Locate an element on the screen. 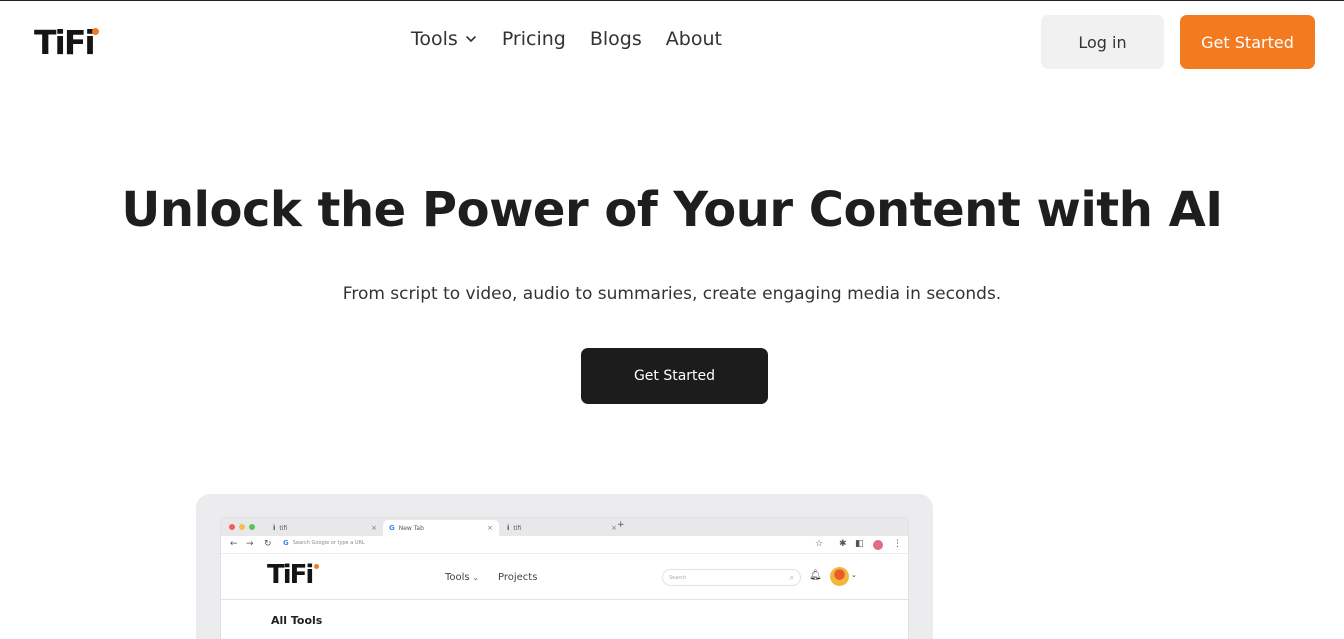 This screenshot has height=639, width=1344. nav-tools: Tools is located at coordinates (444, 39).